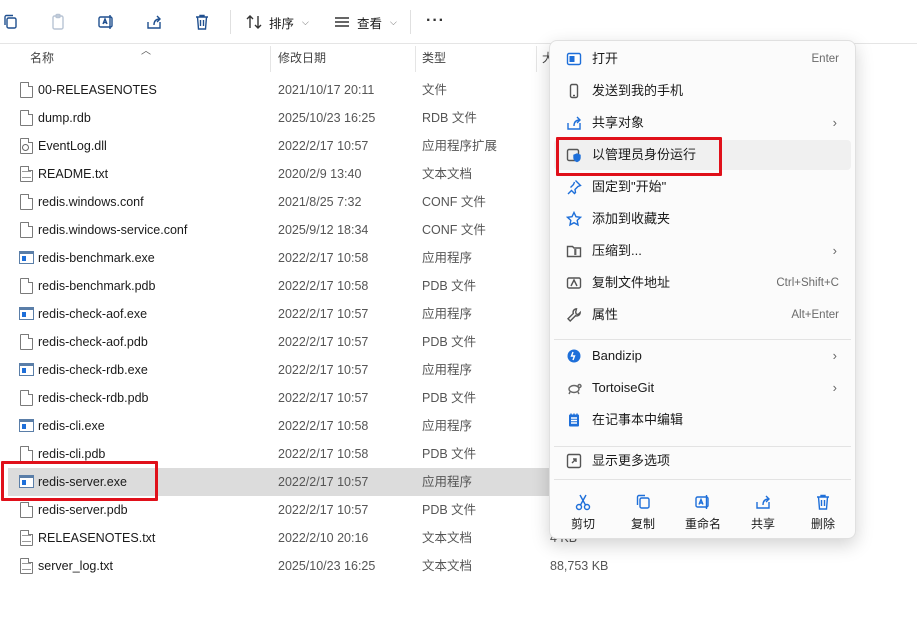 The width and height of the screenshot is (917, 631). Describe the element at coordinates (93, 398) in the screenshot. I see `file-name: redis-check-rdb.pdb` at that location.